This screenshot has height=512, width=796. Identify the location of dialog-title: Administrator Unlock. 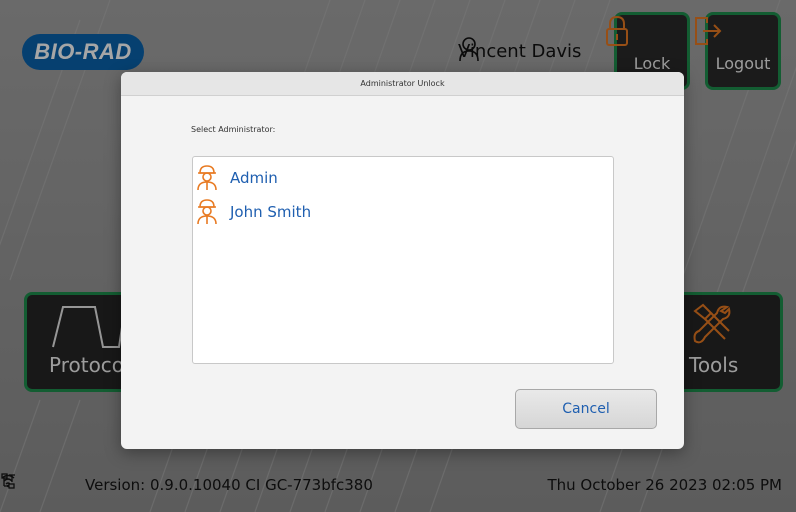
(402, 83).